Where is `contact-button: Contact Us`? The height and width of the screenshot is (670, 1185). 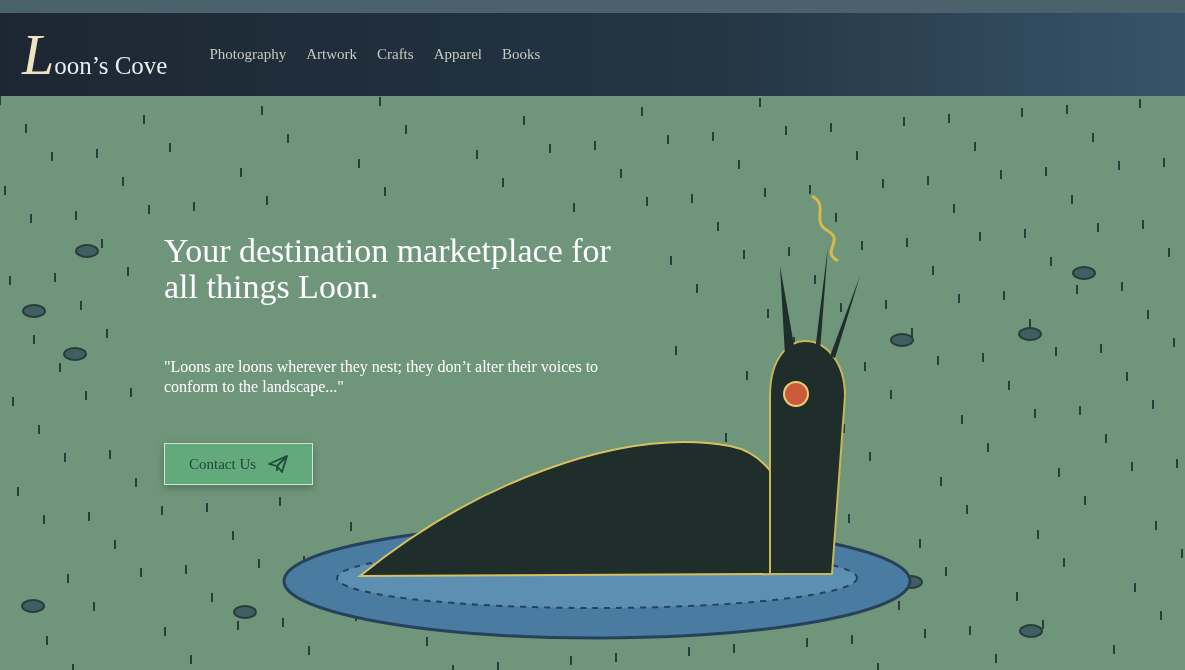
contact-button: Contact Us is located at coordinates (239, 464).